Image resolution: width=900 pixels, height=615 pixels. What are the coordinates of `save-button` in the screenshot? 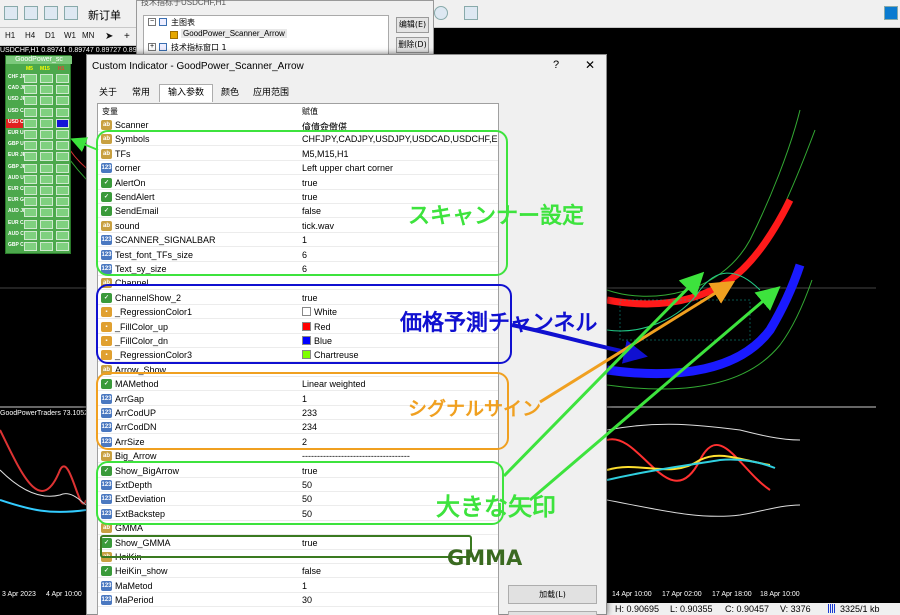 It's located at (552, 613).